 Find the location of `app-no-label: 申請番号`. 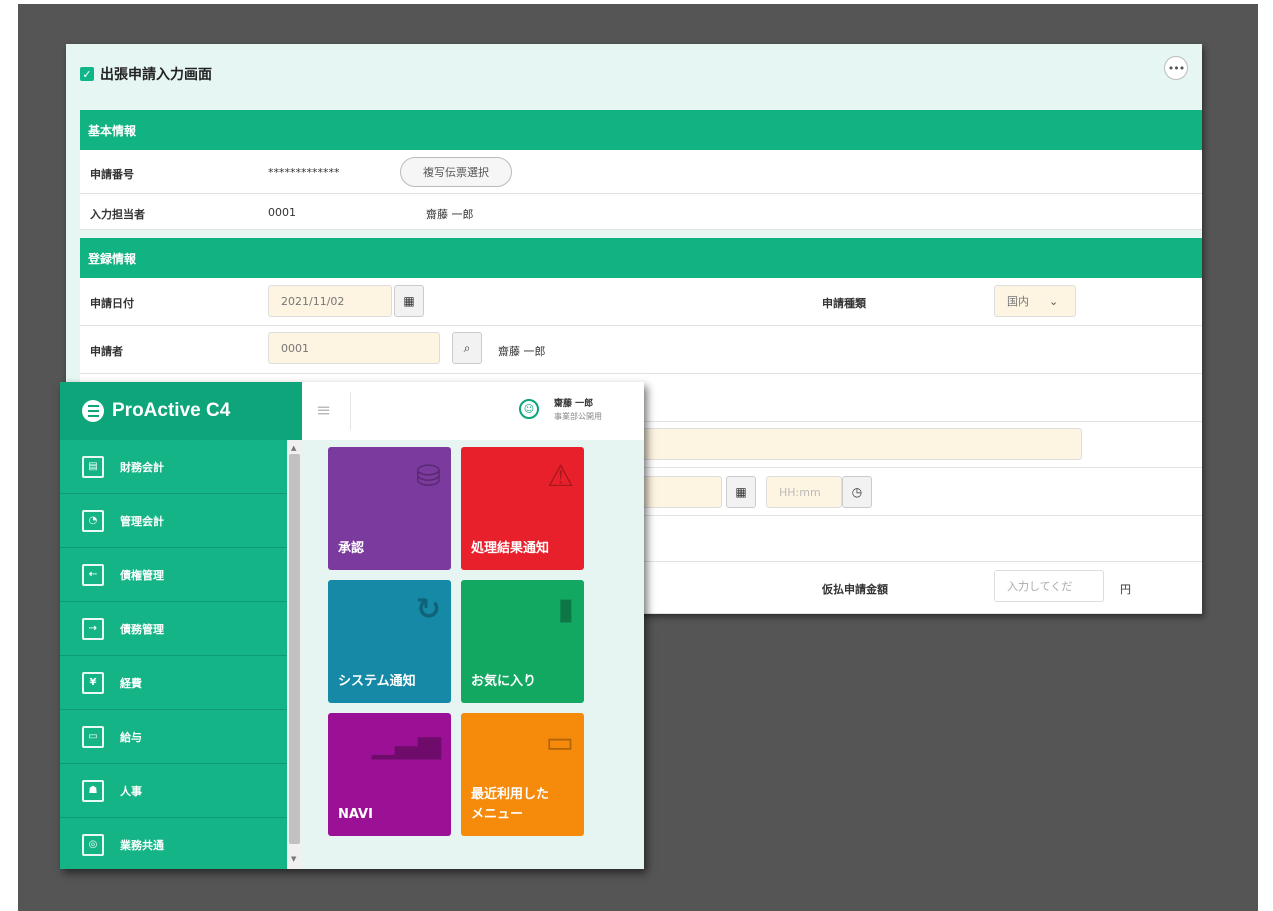

app-no-label: 申請番号 is located at coordinates (112, 174).